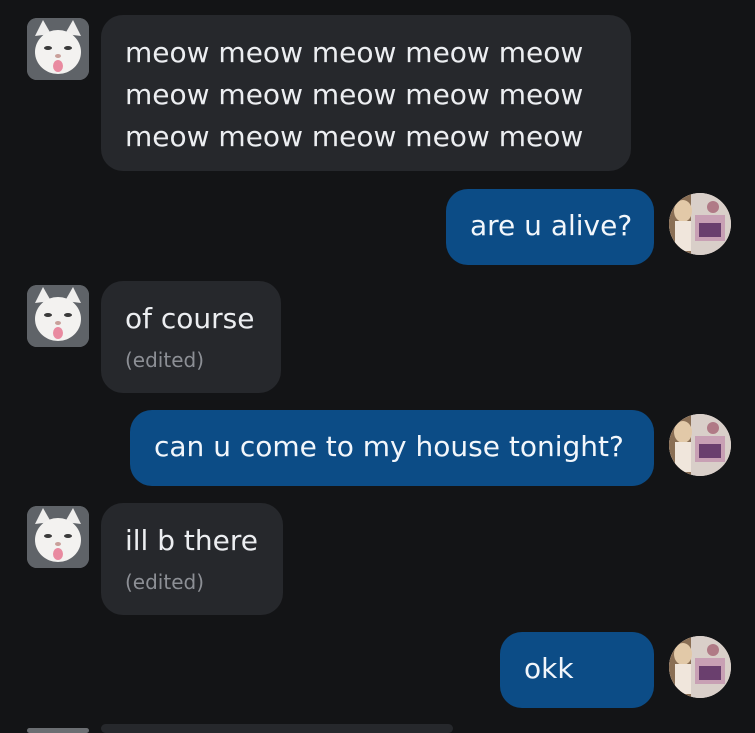 Image resolution: width=755 pixels, height=733 pixels. I want to click on message-text: ill b there, so click(191, 540).